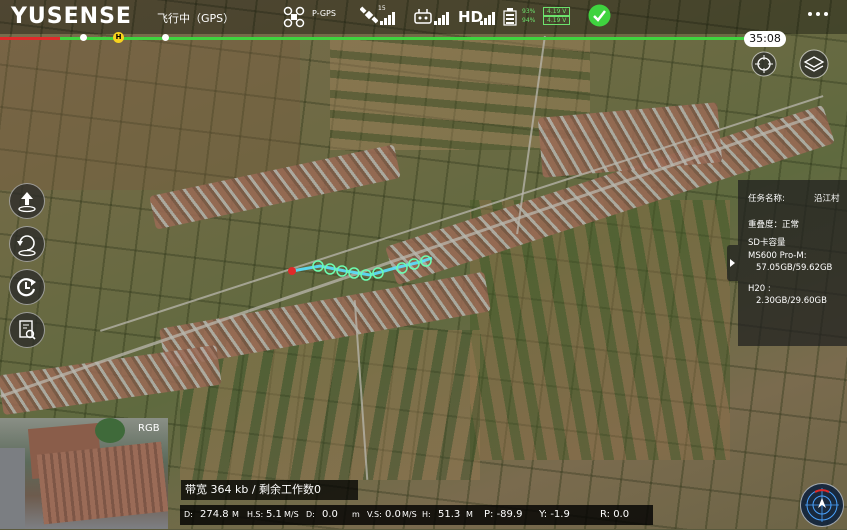  What do you see at coordinates (380, 37) in the screenshot?
I see `flight-progress-bar: H` at bounding box center [380, 37].